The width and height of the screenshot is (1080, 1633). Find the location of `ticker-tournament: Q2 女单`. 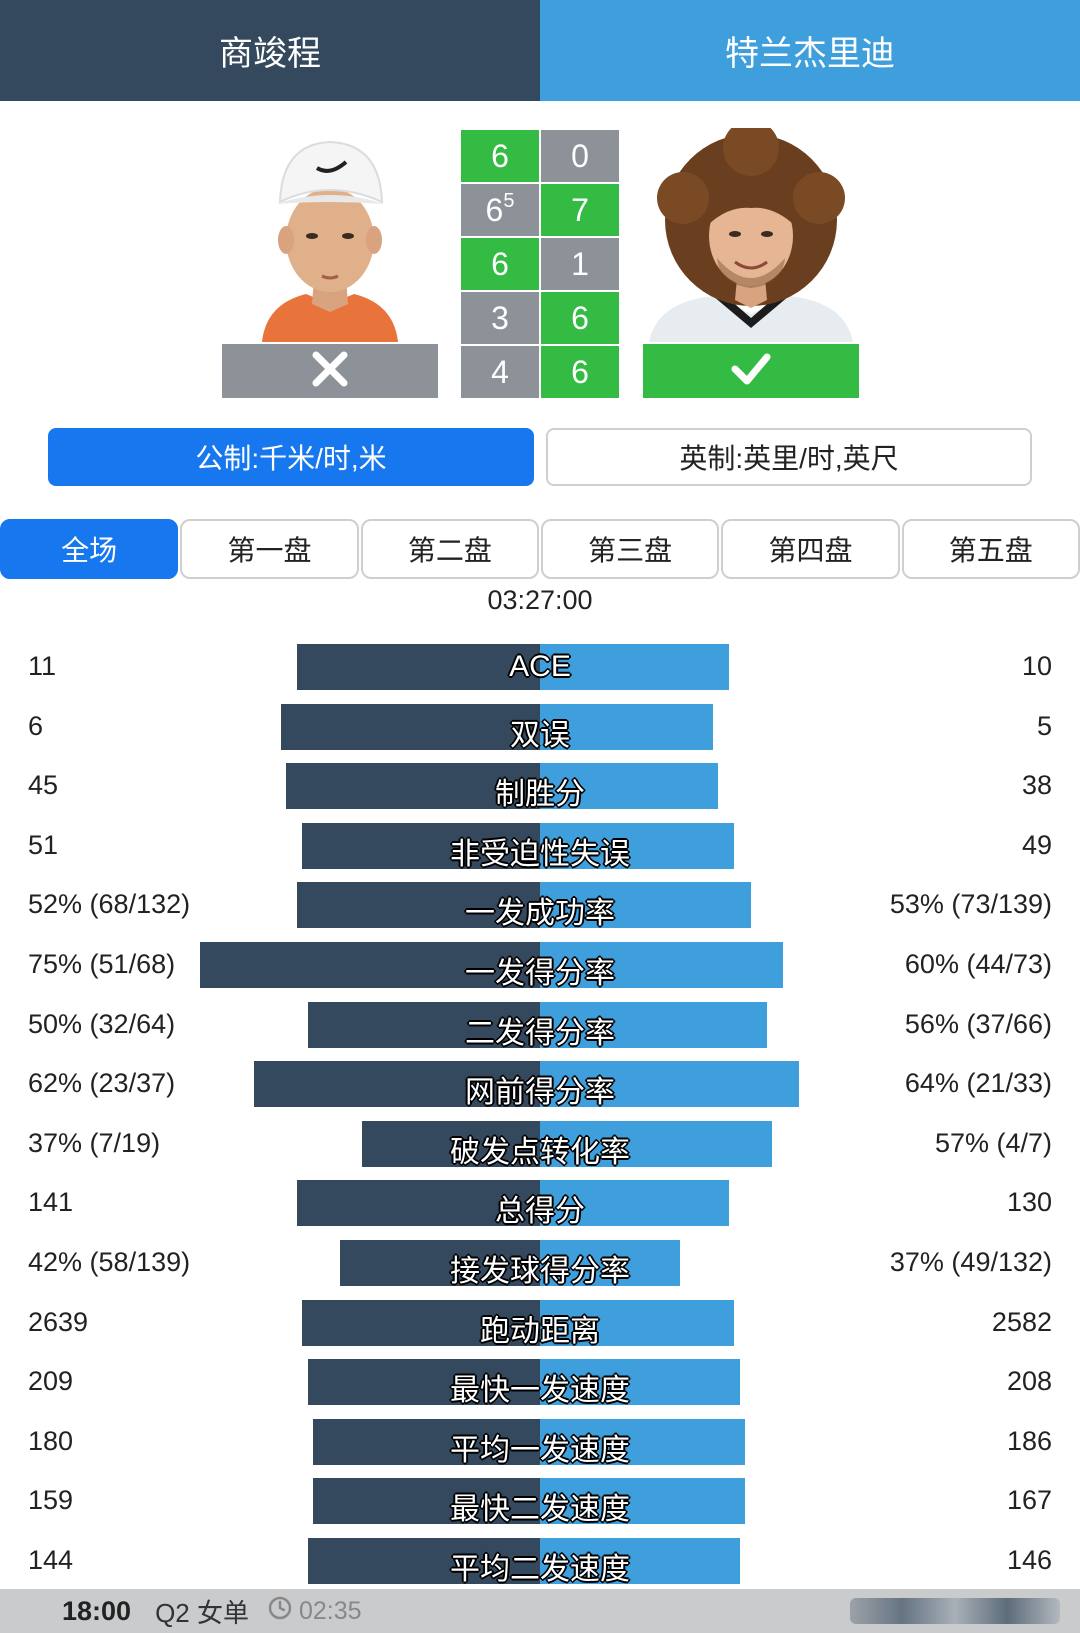

ticker-tournament: Q2 女单 is located at coordinates (202, 1612).